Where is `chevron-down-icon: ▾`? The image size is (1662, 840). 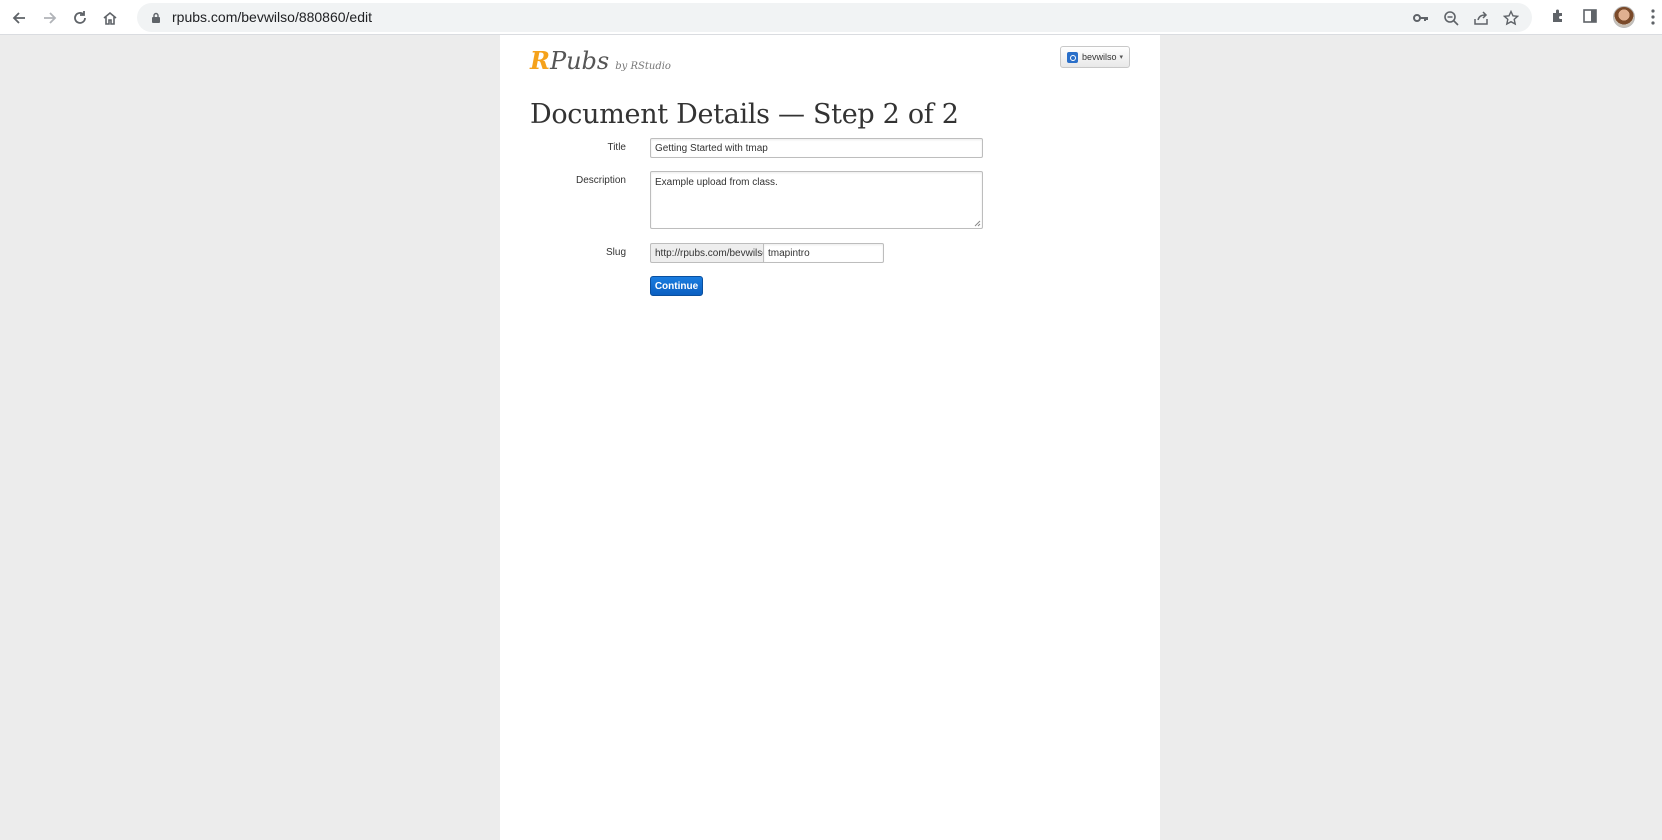 chevron-down-icon: ▾ is located at coordinates (1121, 57).